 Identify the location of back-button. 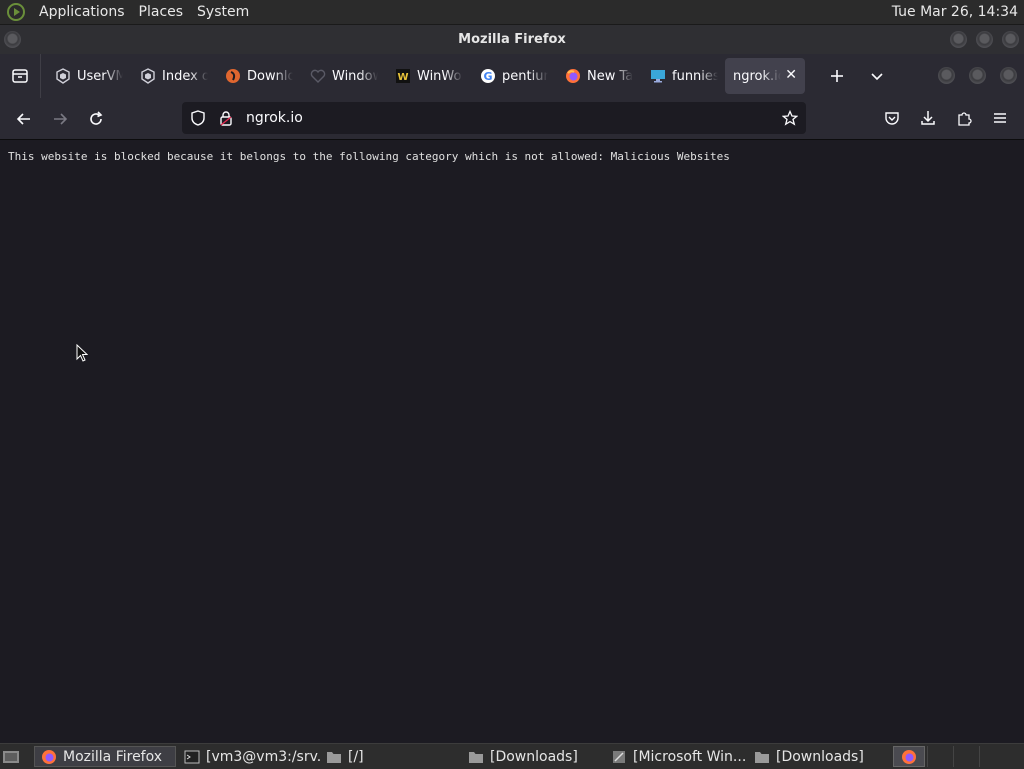
(24, 119).